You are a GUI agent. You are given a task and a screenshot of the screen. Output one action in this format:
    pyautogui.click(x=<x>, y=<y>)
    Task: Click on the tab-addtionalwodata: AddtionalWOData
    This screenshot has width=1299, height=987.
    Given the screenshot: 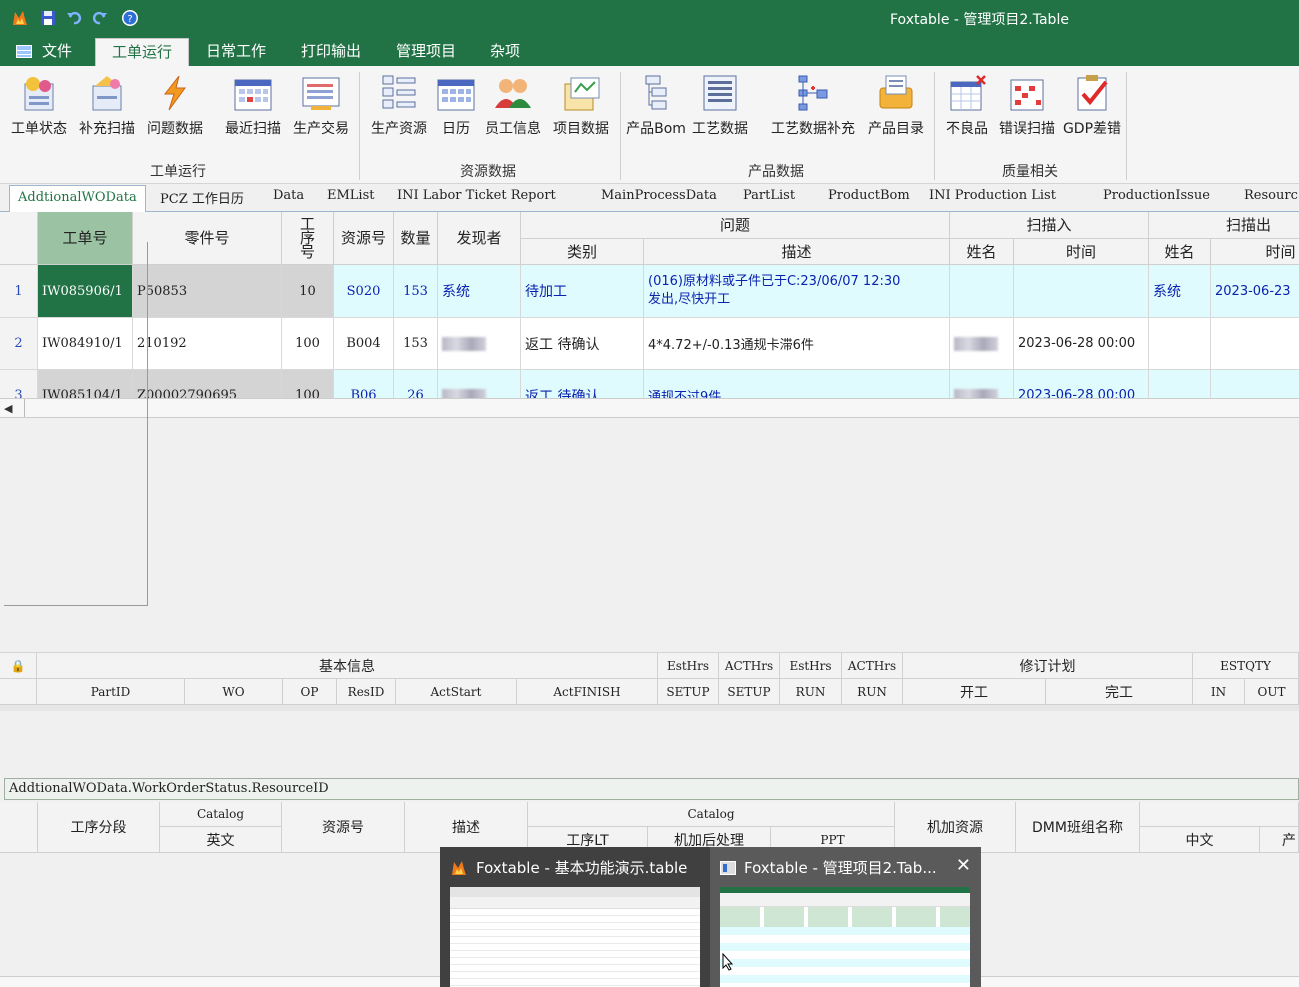 What is the action you would take?
    pyautogui.click(x=77, y=198)
    